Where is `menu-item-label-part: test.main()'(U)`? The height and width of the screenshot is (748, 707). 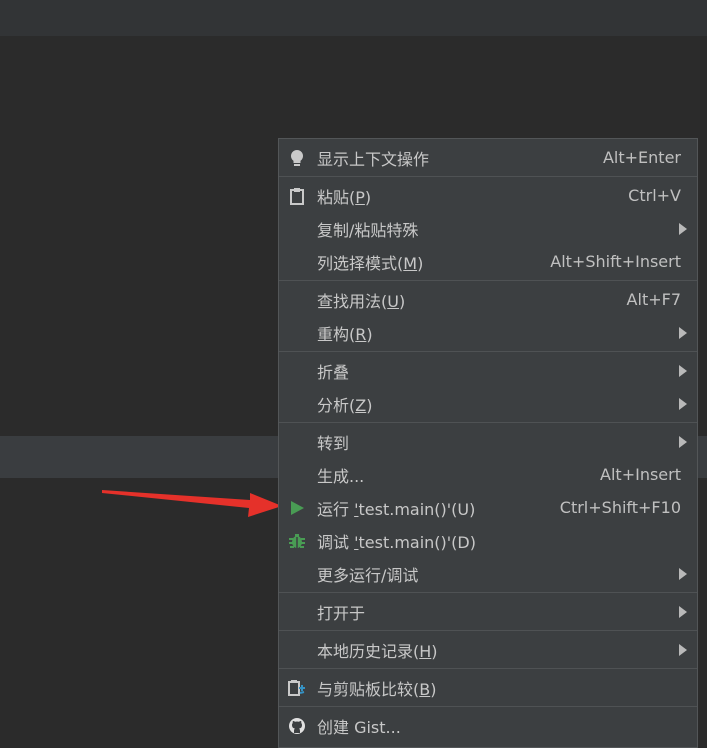
menu-item-label-part: test.main()'(U) is located at coordinates (417, 509).